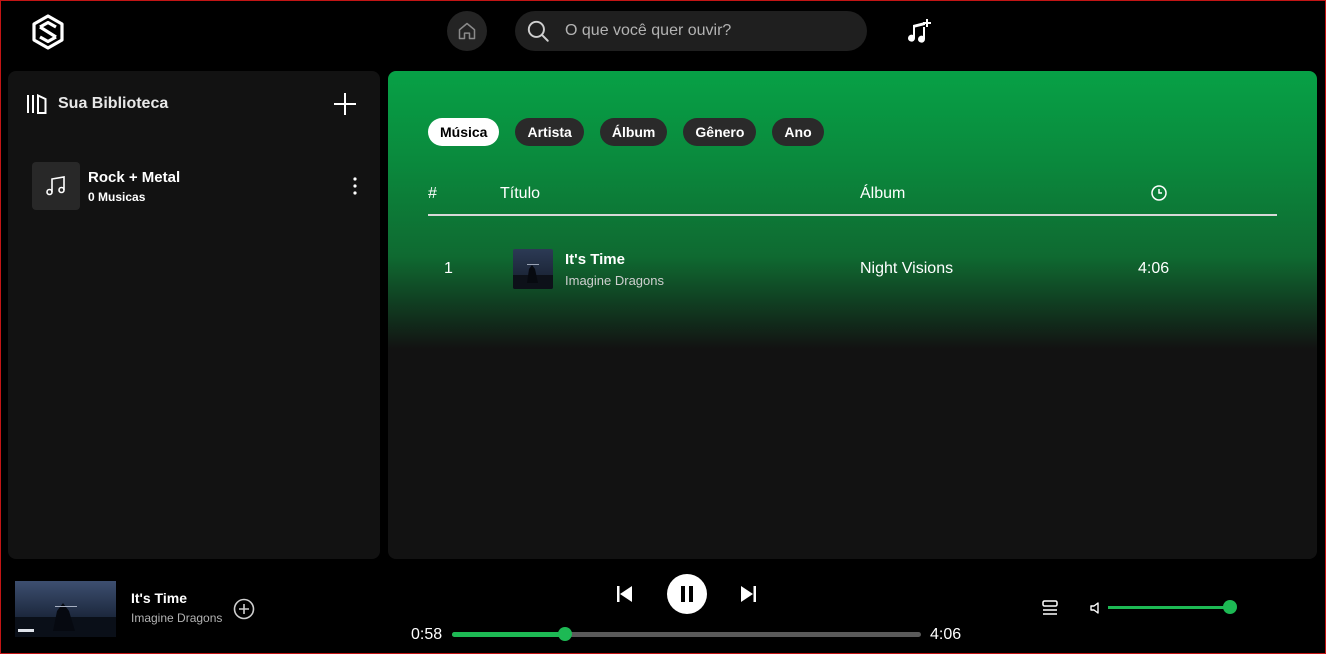  I want to click on playlist-more-button, so click(355, 186).